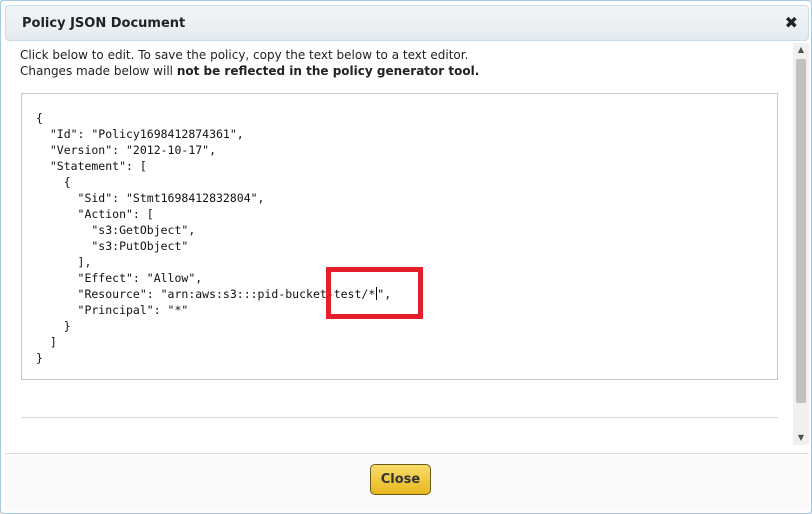 The height and width of the screenshot is (514, 812). What do you see at coordinates (91, 166) in the screenshot?
I see `code-line-text: "Statement": [` at bounding box center [91, 166].